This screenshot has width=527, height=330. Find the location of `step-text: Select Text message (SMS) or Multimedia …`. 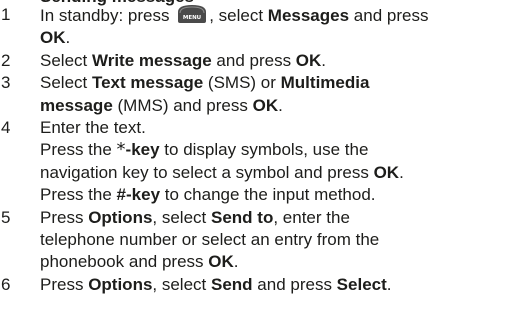

step-text: Select Text message (SMS) or Multimedia … is located at coordinates (205, 94).